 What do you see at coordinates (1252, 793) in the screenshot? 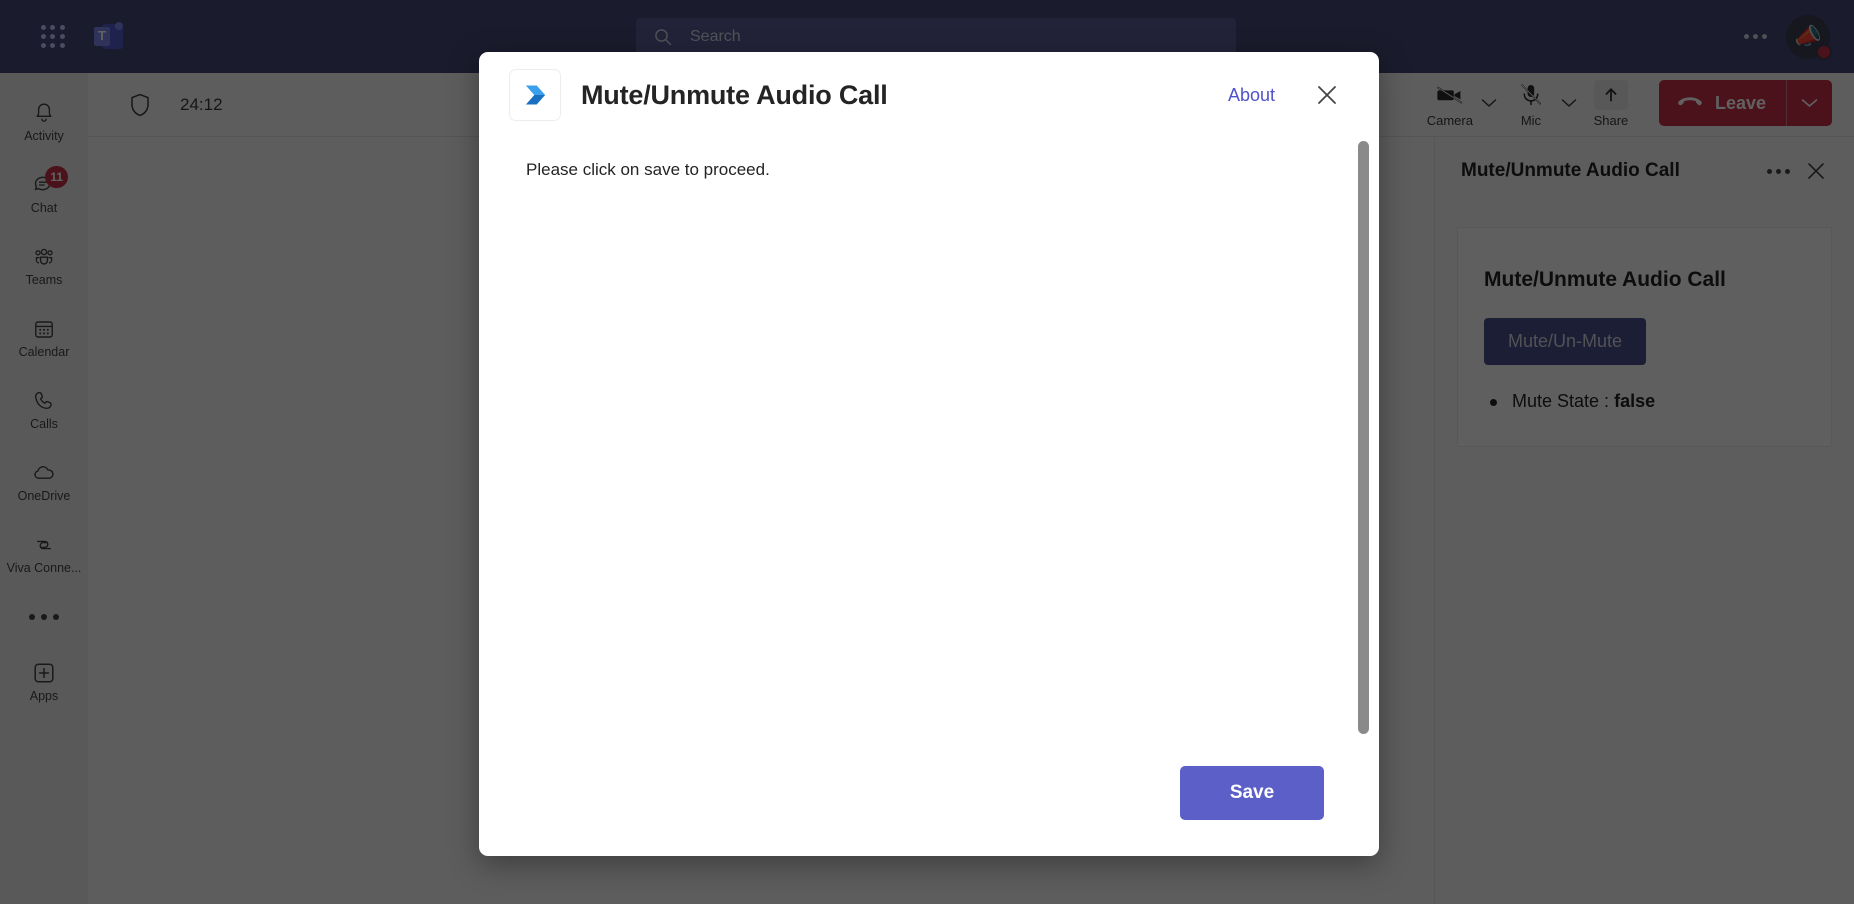
I see `save-button: Save` at bounding box center [1252, 793].